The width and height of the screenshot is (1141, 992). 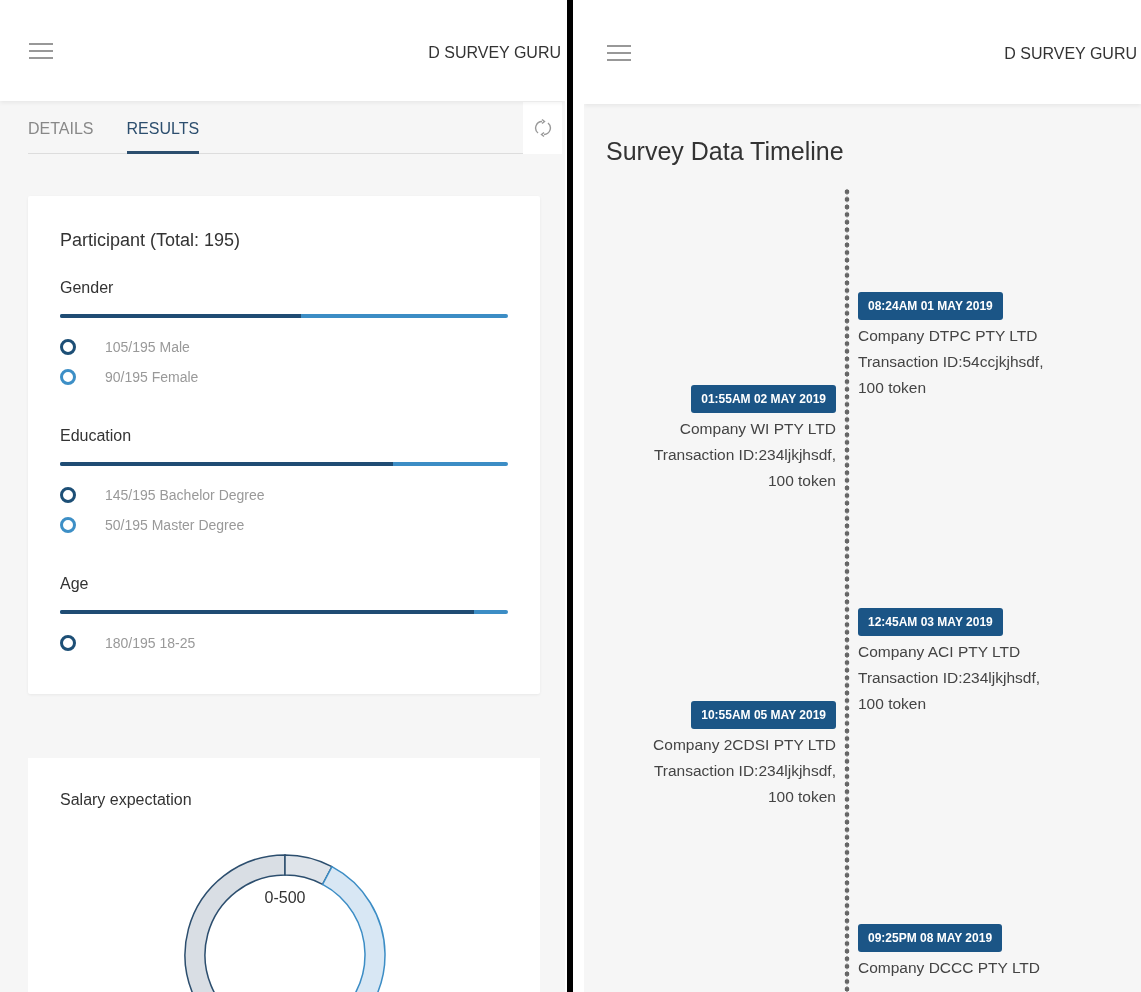 I want to click on company-name: Company ACI PTY LTD, so click(x=939, y=652).